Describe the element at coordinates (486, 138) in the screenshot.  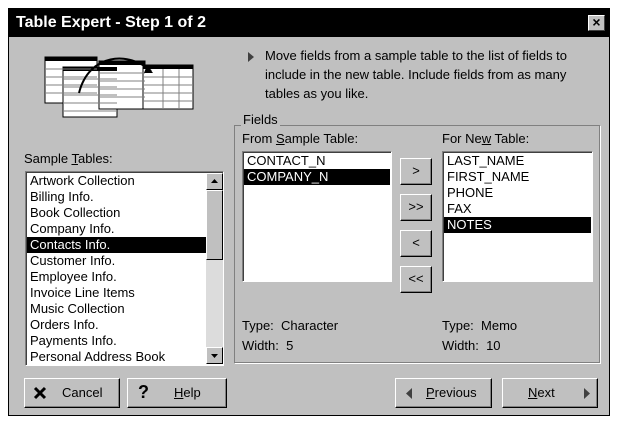
I see `for-new-table-label: For New Table:` at that location.